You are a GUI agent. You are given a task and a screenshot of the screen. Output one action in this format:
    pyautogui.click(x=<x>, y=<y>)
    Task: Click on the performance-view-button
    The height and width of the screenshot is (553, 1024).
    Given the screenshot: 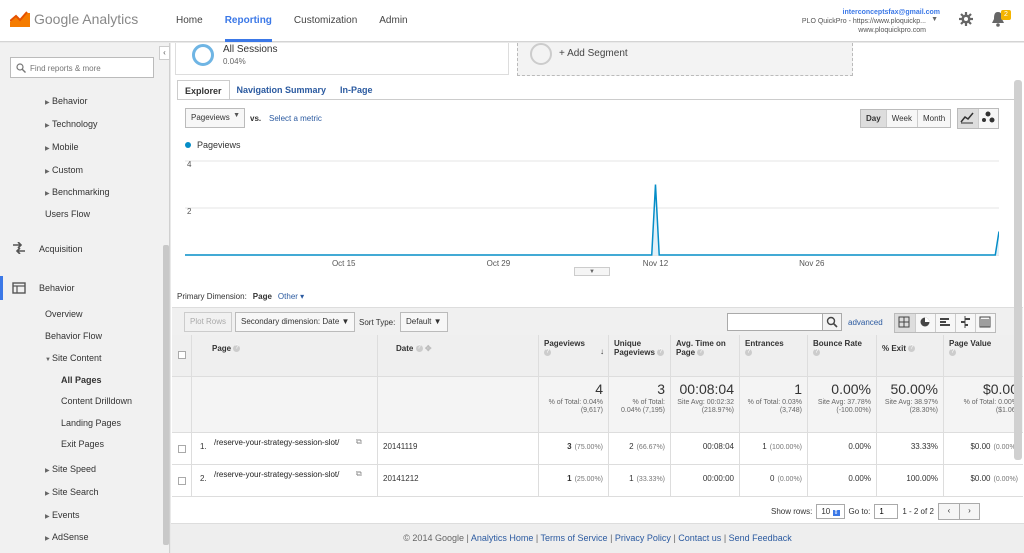 What is the action you would take?
    pyautogui.click(x=945, y=323)
    